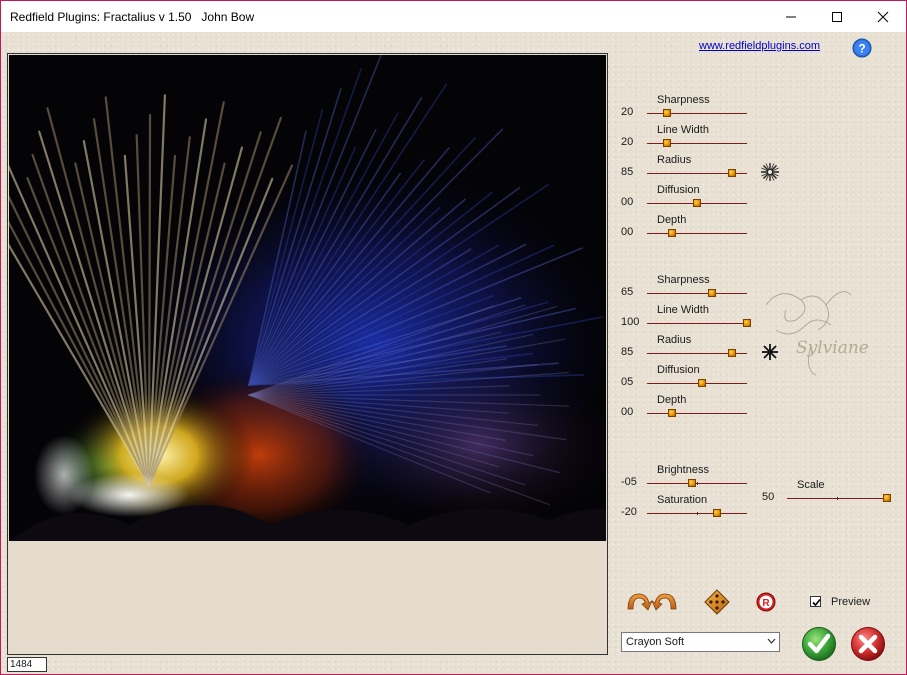 This screenshot has width=907, height=675. What do you see at coordinates (811, 485) in the screenshot?
I see `scale-label: Scale` at bounding box center [811, 485].